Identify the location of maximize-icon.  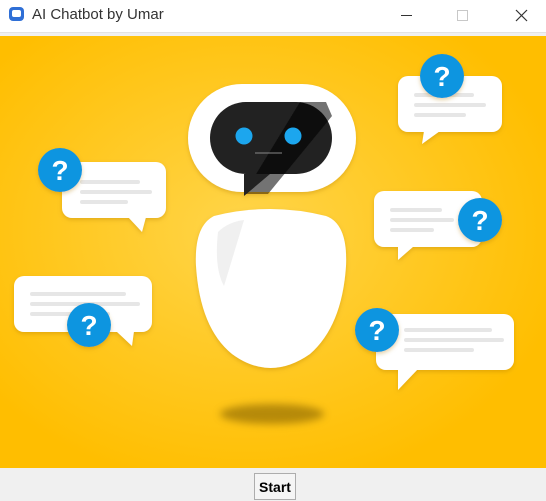
(462, 15).